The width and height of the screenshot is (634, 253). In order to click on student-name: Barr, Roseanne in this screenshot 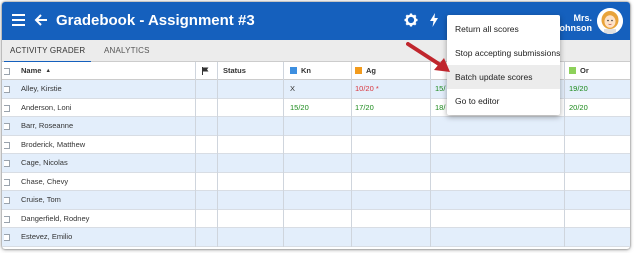, I will do `click(47, 125)`.